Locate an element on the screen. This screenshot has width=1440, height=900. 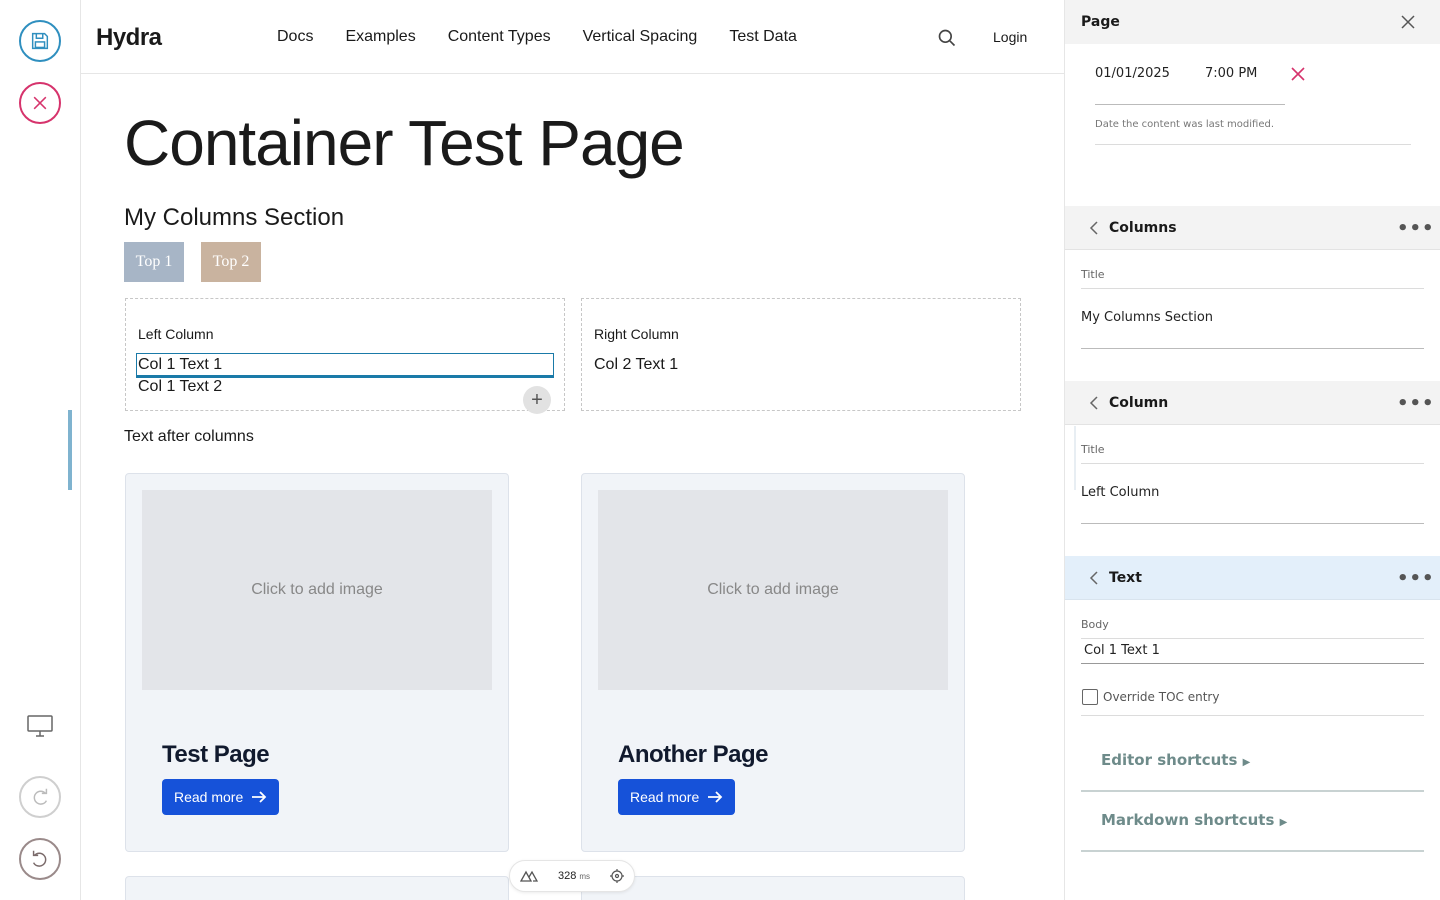
title-input: My Columns Section is located at coordinates (1147, 317).